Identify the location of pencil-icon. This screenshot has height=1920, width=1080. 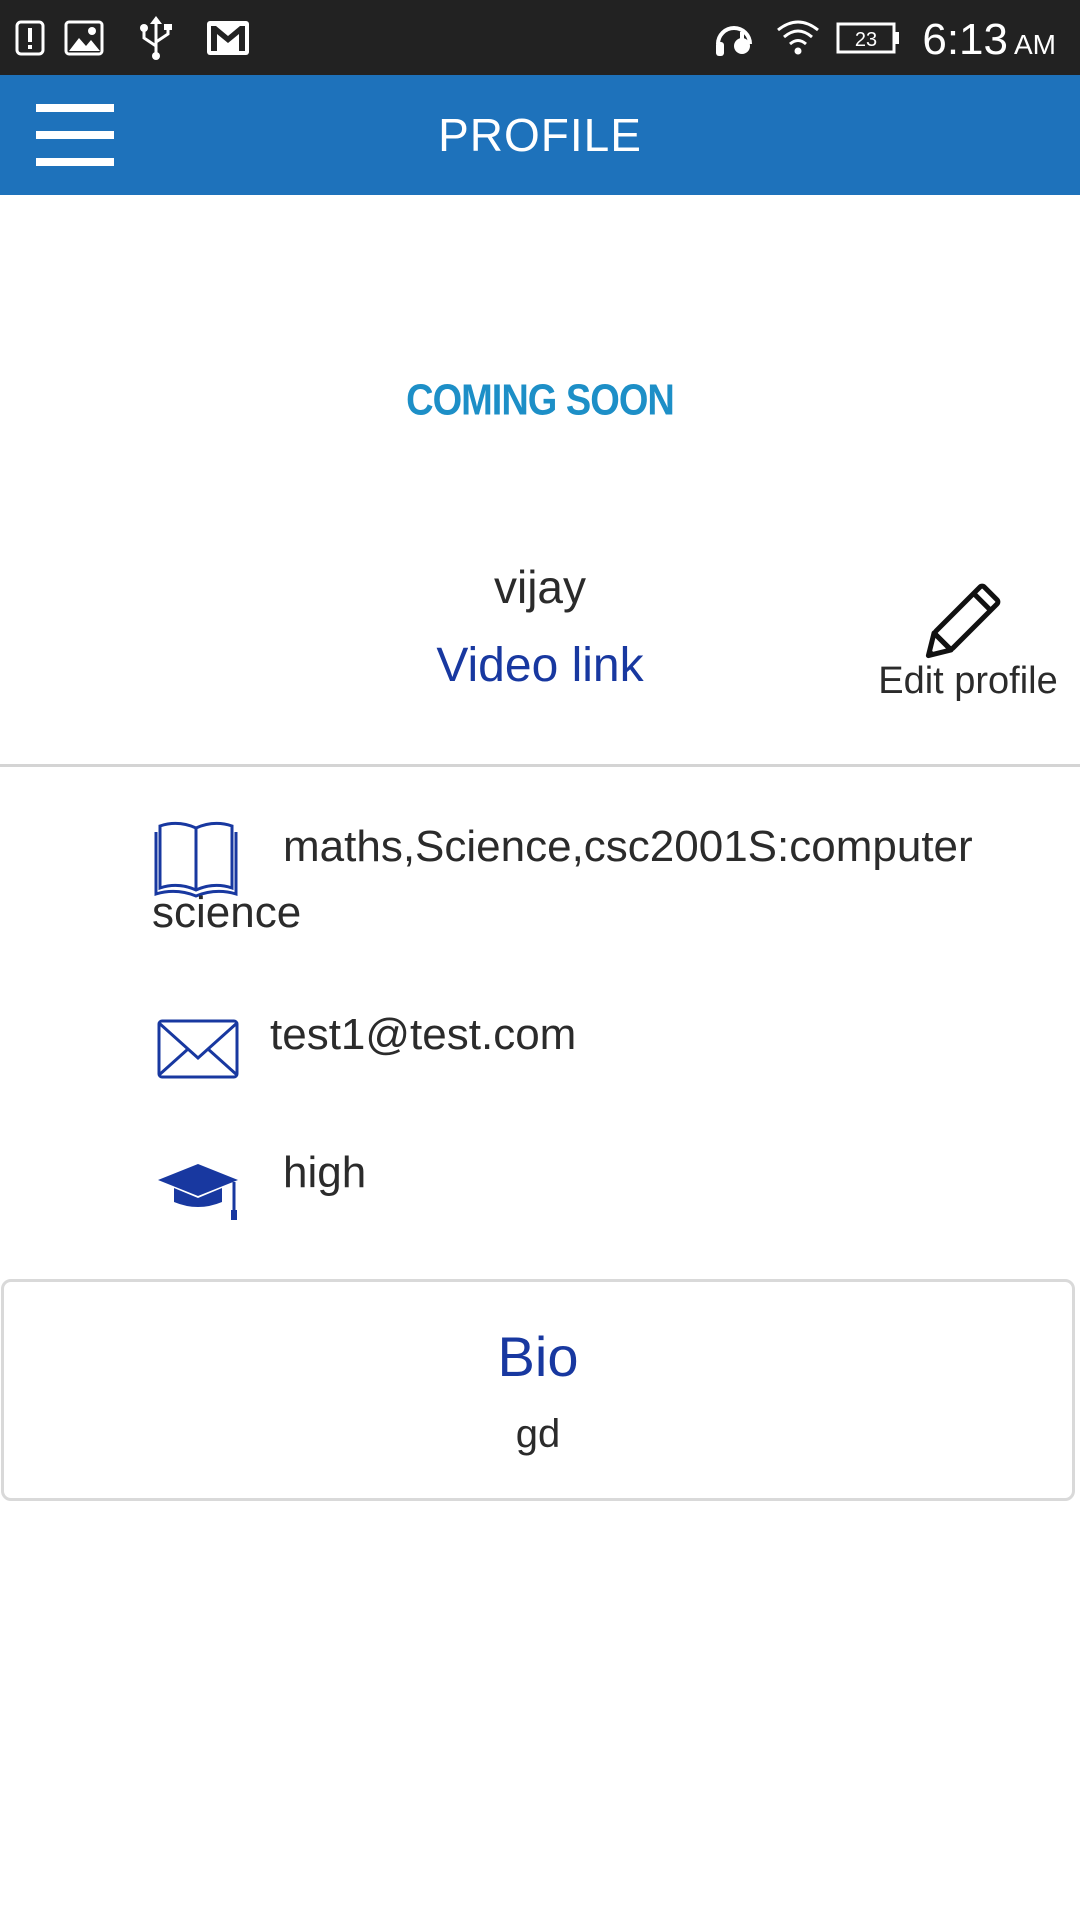
(963, 621).